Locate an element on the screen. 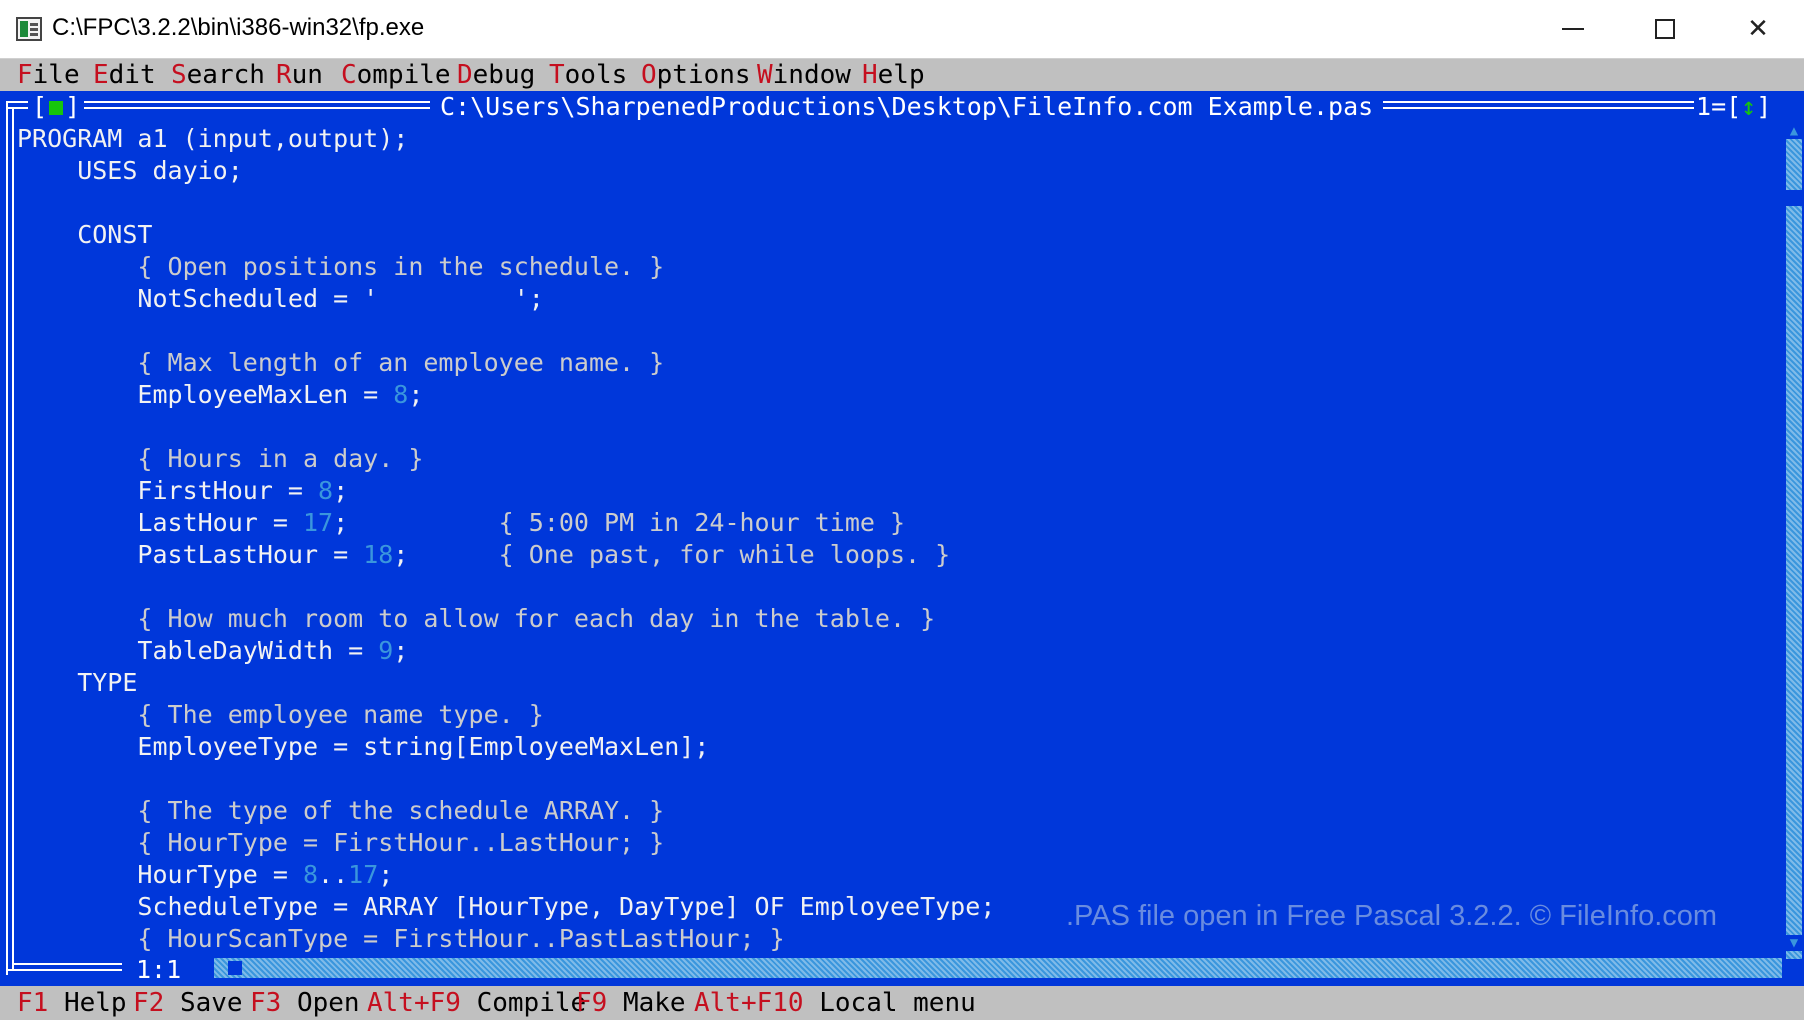 Image resolution: width=1804 pixels, height=1020 pixels. horizontal-scrollbar is located at coordinates (998, 968).